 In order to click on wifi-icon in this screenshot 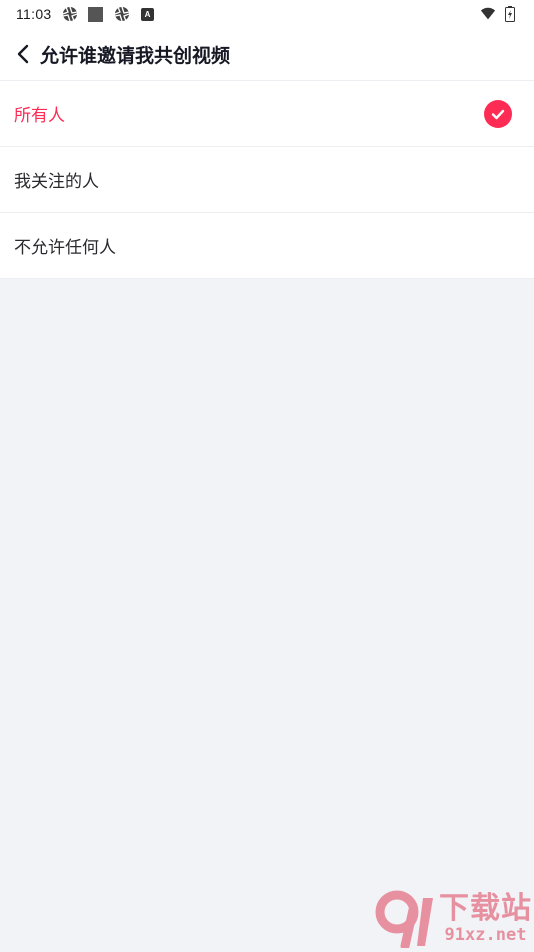, I will do `click(488, 14)`.